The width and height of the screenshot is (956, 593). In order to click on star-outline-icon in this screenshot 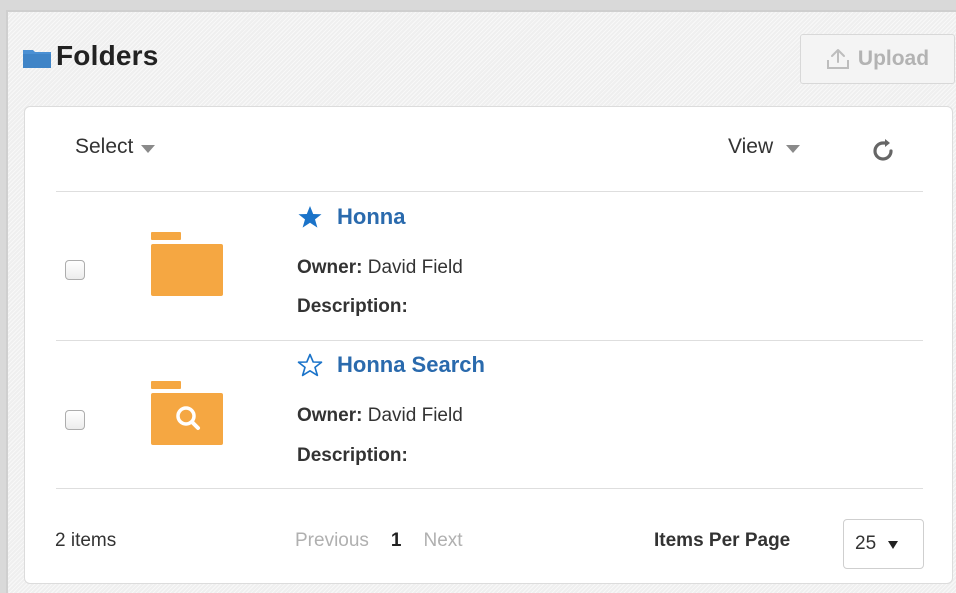, I will do `click(310, 365)`.